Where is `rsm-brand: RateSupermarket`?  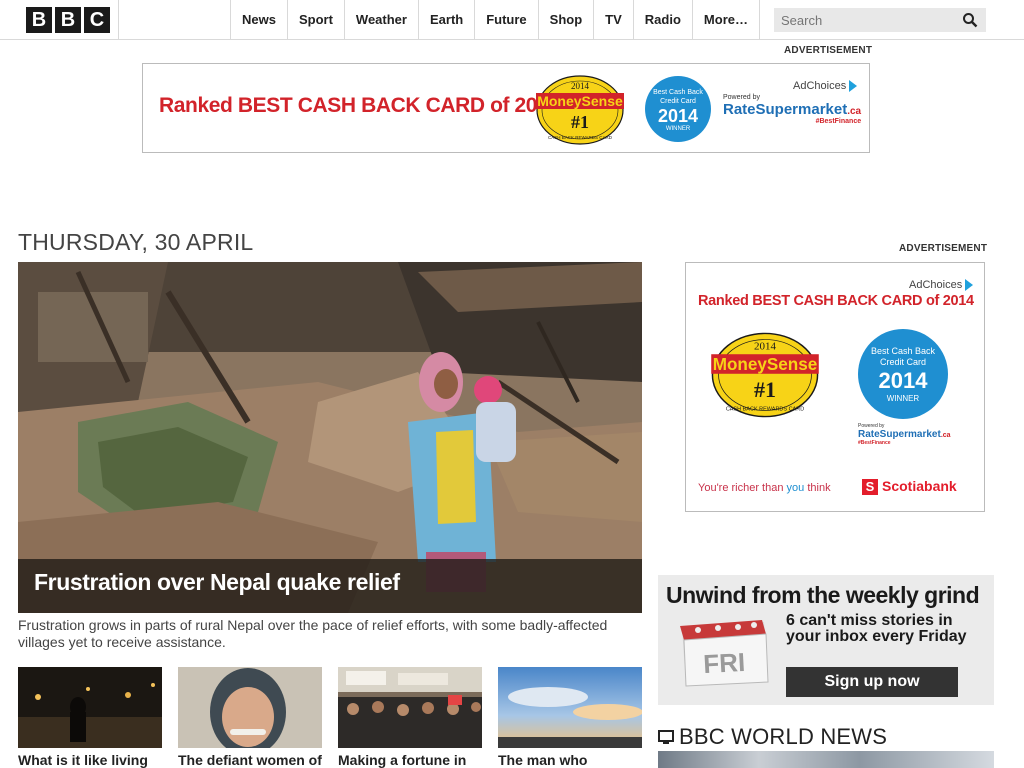 rsm-brand: RateSupermarket is located at coordinates (785, 109).